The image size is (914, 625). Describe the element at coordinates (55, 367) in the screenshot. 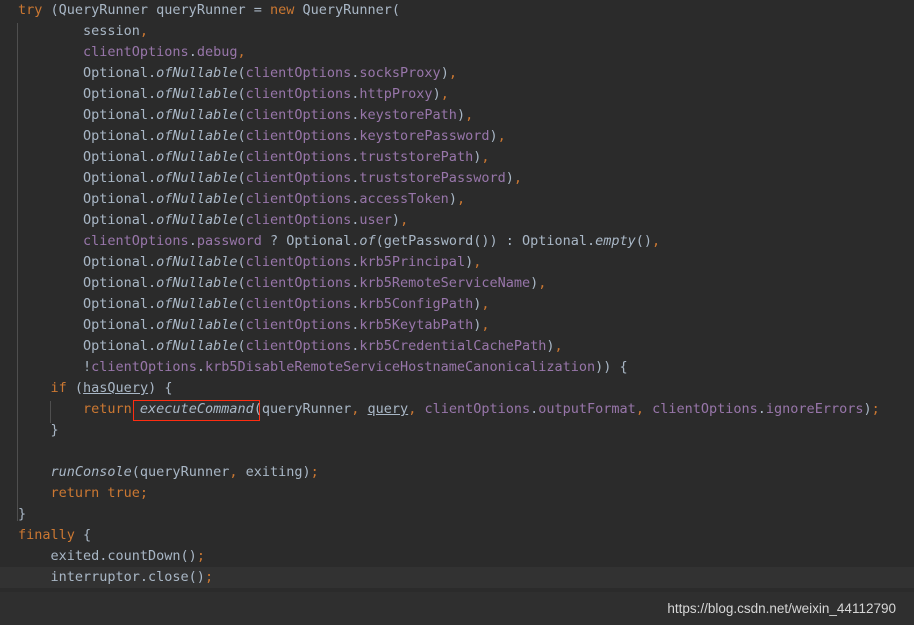

I see `code-token: !` at that location.